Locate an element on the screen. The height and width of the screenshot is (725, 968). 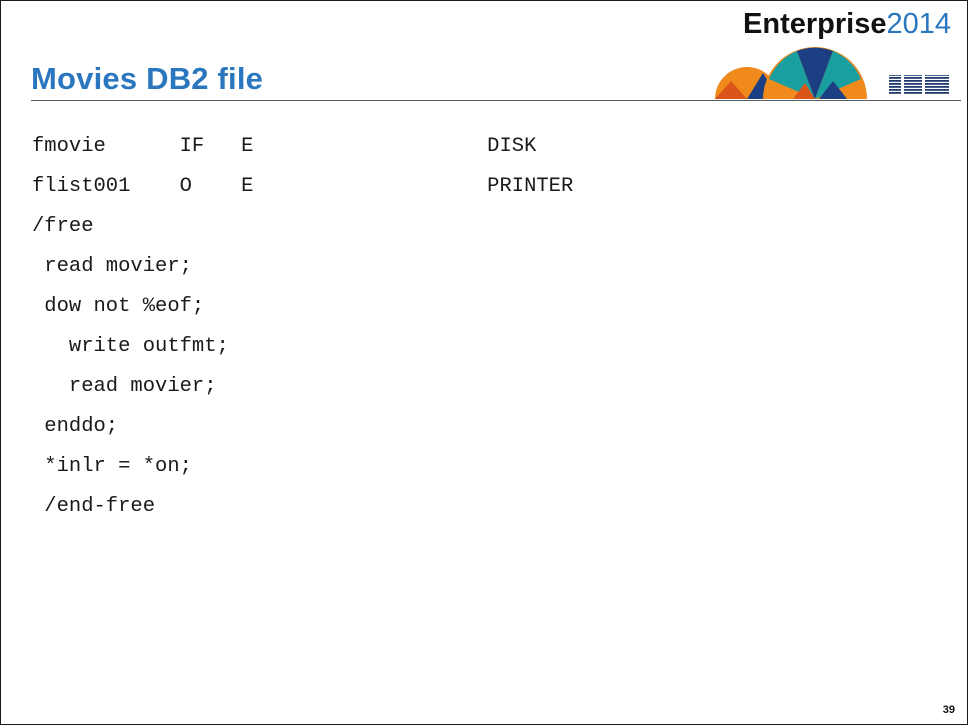
code-line: fmovie IF E DISK is located at coordinates (284, 146).